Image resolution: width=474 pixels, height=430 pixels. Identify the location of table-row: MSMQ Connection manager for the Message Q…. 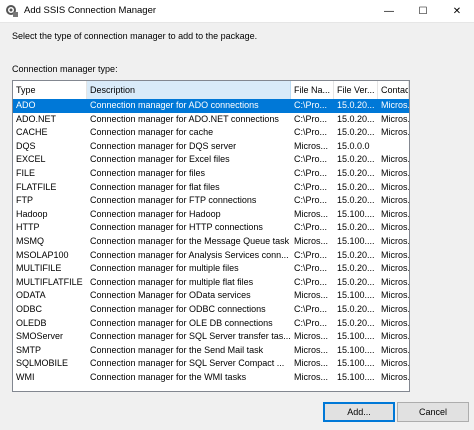
(211, 242).